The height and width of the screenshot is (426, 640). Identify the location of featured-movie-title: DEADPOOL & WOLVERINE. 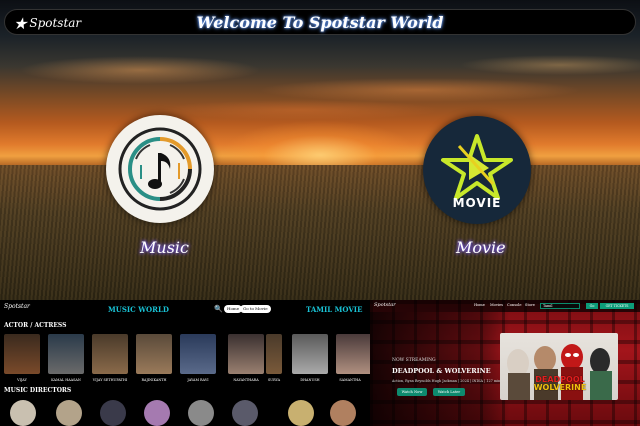
(441, 371).